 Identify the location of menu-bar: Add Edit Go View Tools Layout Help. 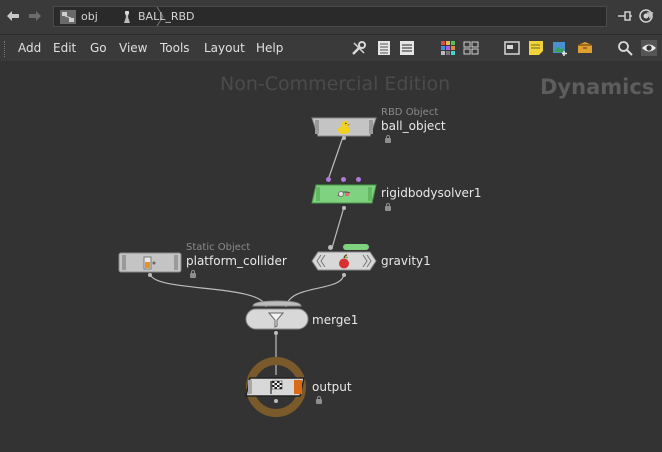
(331, 48).